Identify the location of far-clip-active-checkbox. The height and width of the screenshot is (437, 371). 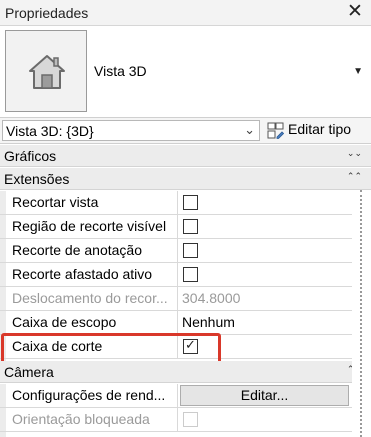
(190, 274).